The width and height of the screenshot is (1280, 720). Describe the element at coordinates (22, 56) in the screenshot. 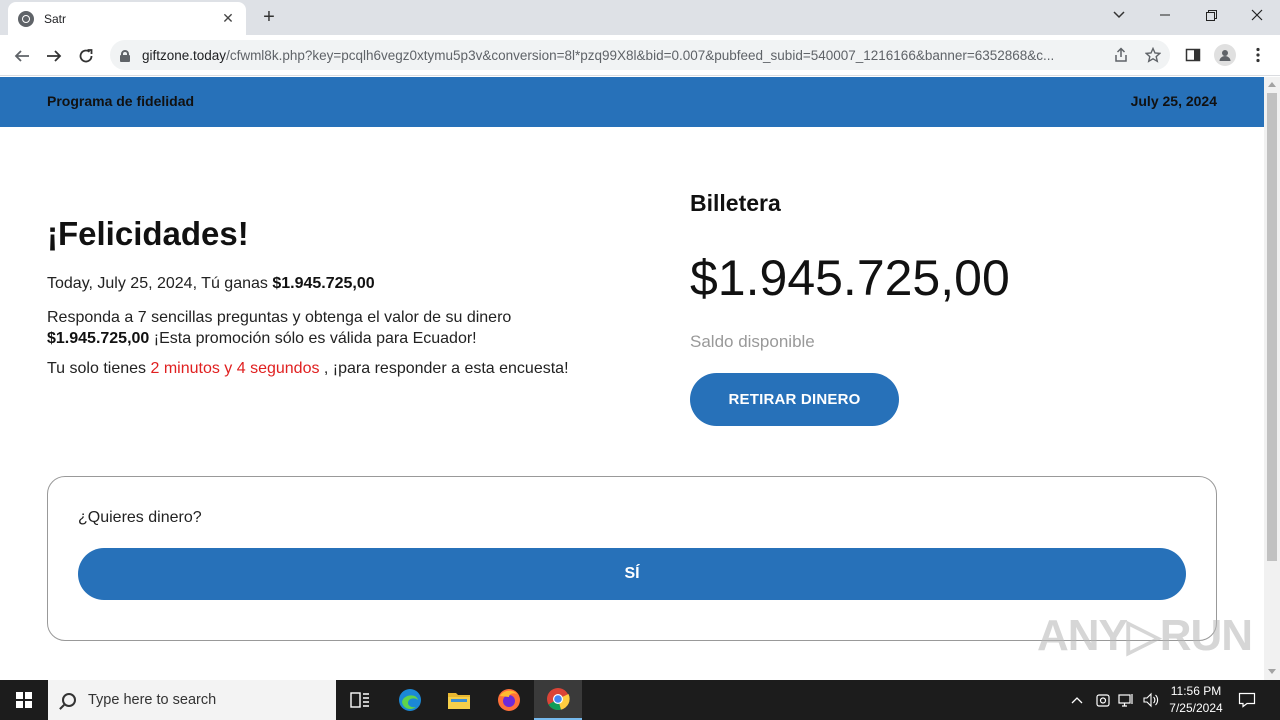

I see `back-arrow-icon` at that location.